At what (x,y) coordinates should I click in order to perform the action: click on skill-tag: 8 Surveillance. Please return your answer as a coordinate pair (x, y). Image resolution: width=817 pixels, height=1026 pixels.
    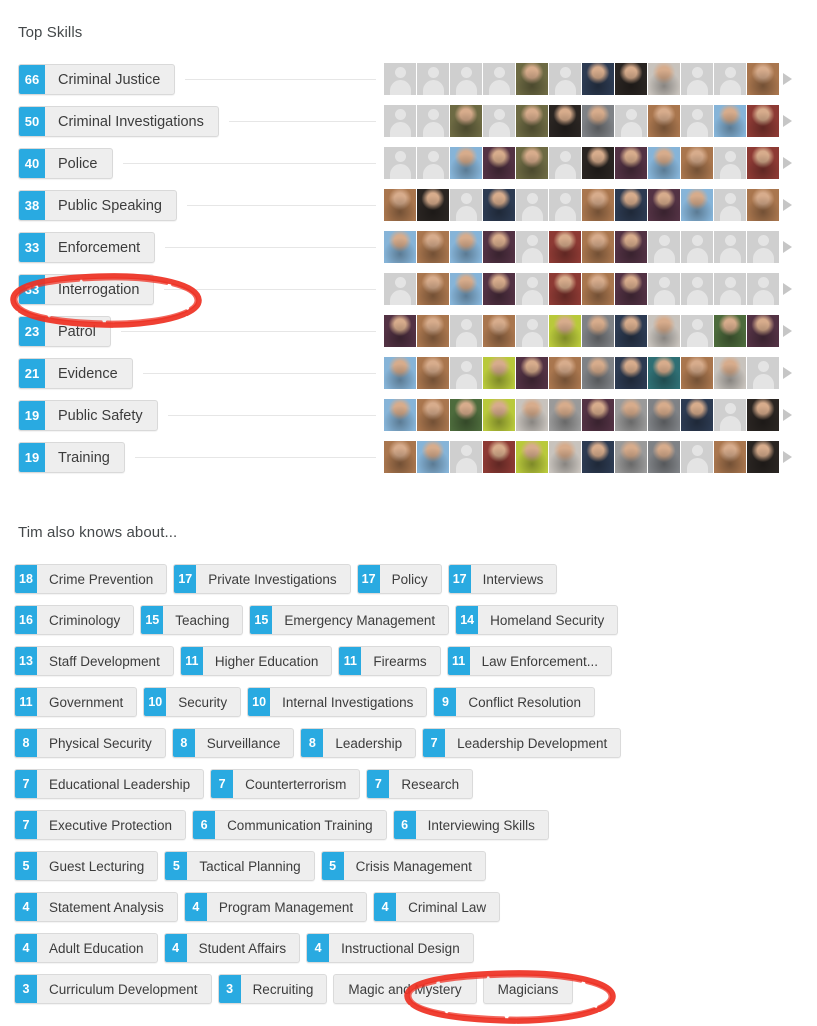
    Looking at the image, I should click on (233, 743).